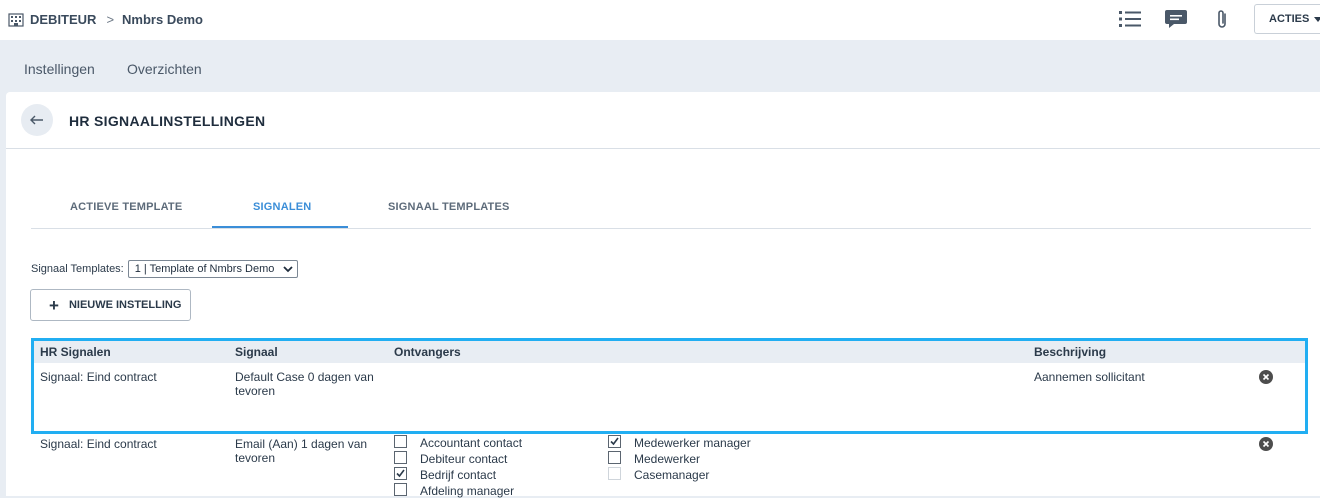 This screenshot has height=498, width=1320. What do you see at coordinates (54, 305) in the screenshot?
I see `plus-icon: +` at bounding box center [54, 305].